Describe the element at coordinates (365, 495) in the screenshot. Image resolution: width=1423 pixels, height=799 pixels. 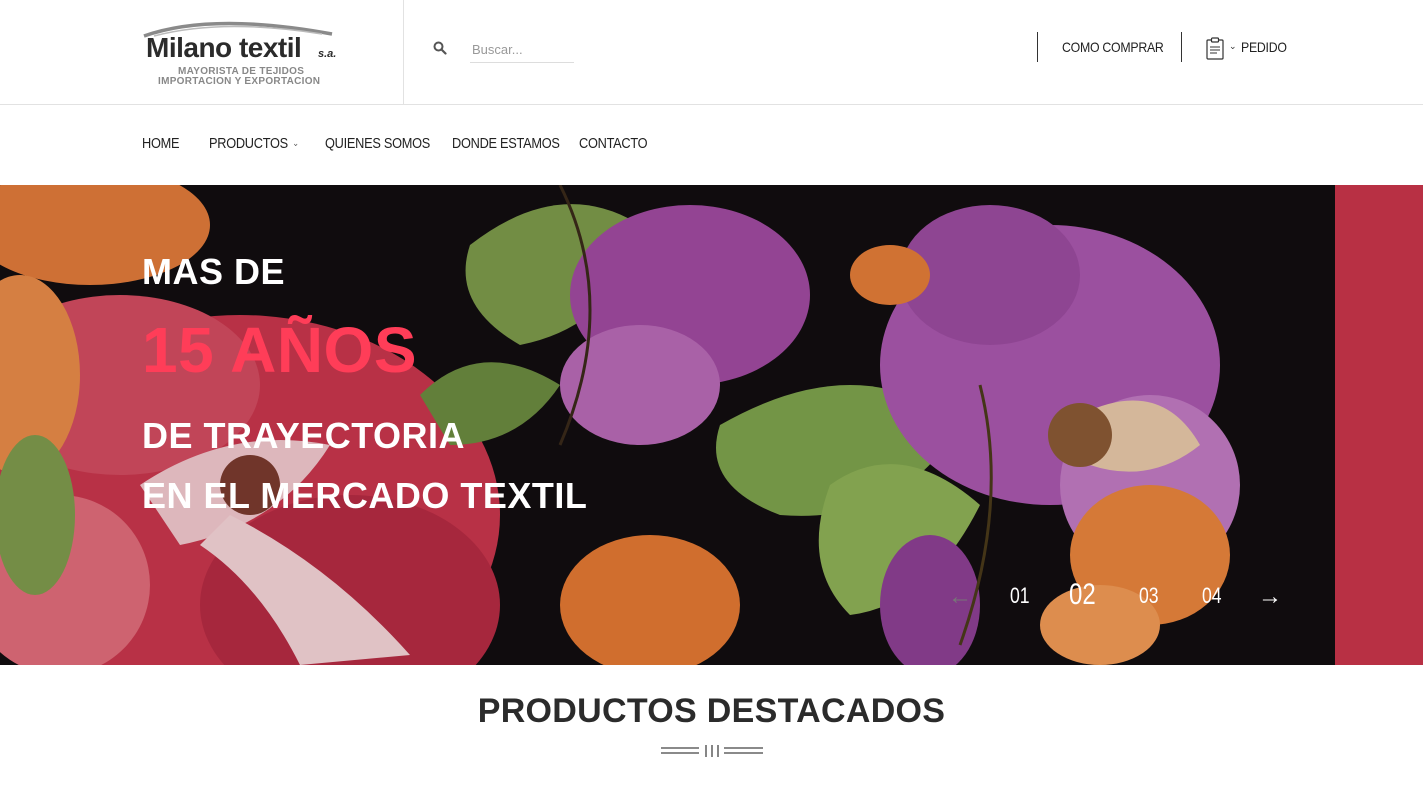
I see `hero-heading-line-4: EN EL MERCADO TEXTIL` at that location.